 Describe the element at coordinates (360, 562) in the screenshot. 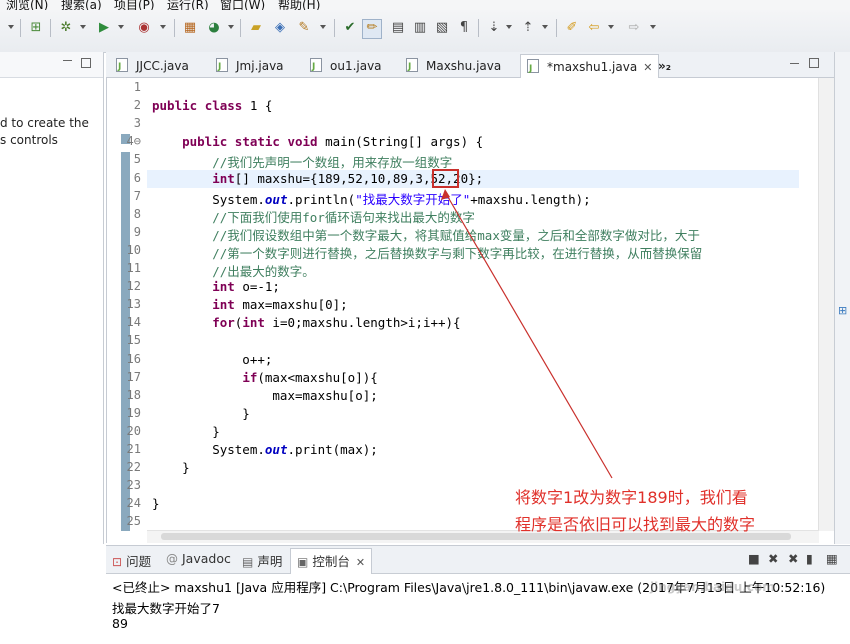

I see `close-icon: ✕` at that location.